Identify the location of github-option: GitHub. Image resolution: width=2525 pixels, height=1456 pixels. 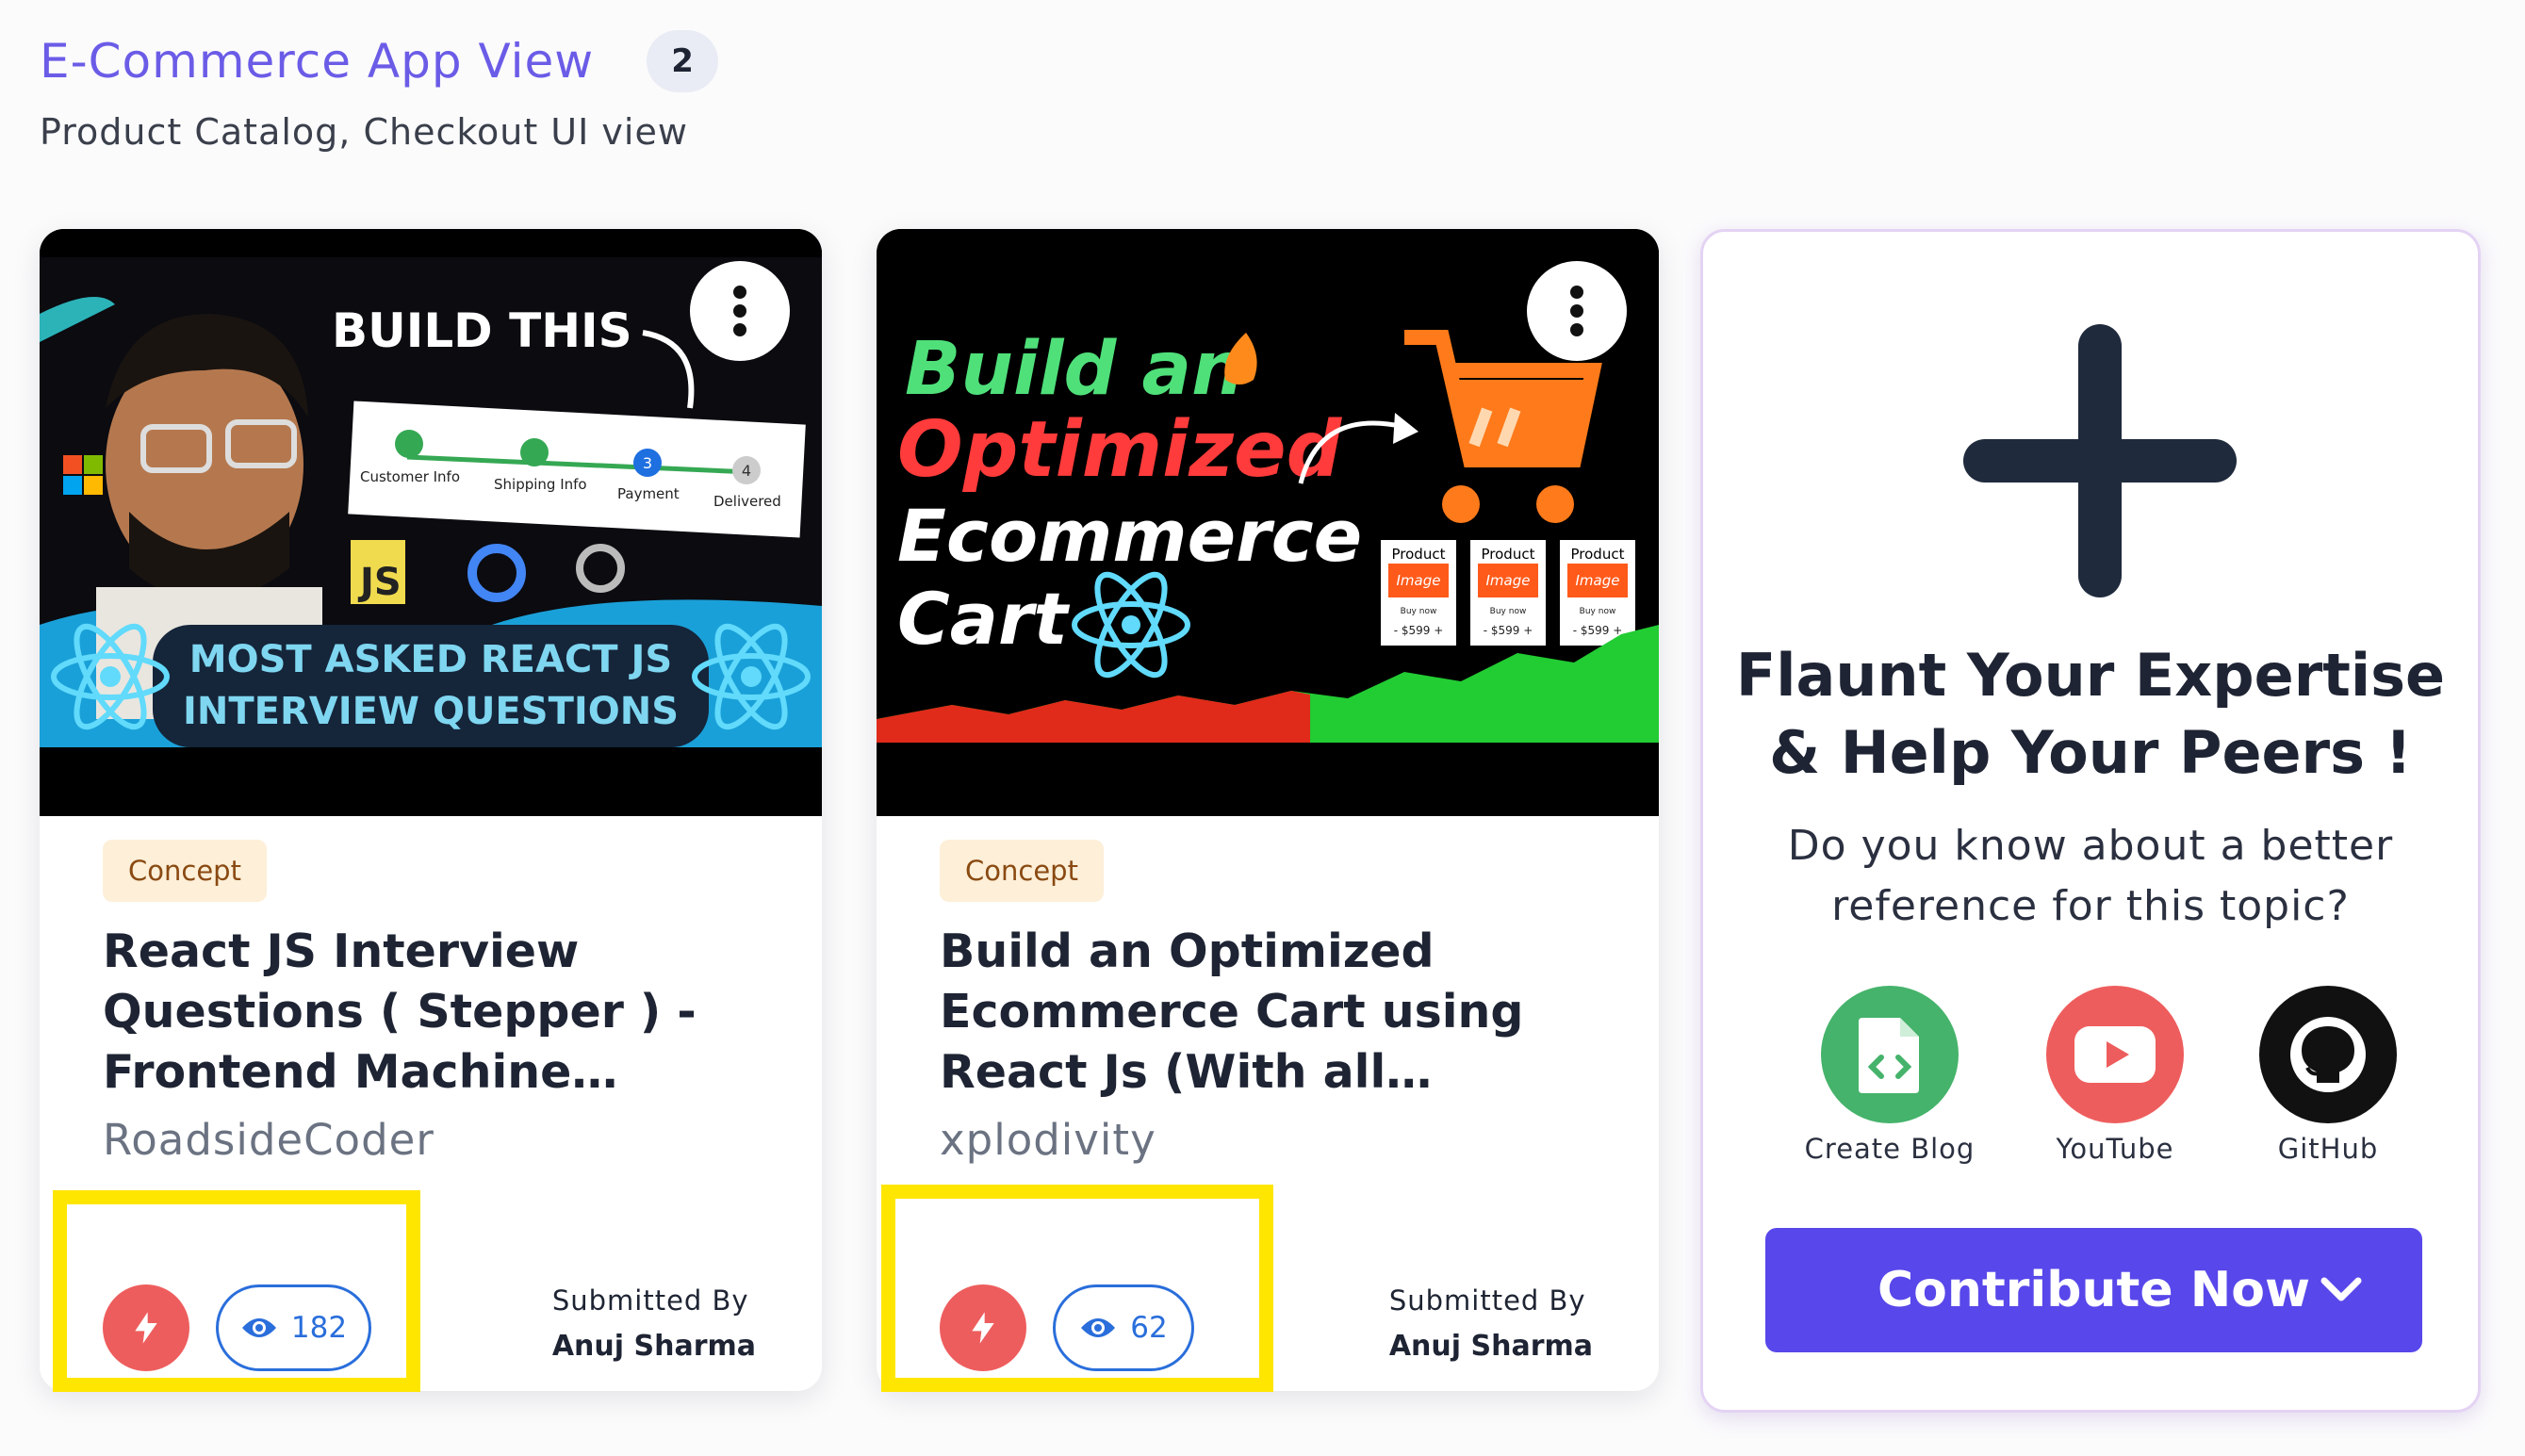
(2328, 1075).